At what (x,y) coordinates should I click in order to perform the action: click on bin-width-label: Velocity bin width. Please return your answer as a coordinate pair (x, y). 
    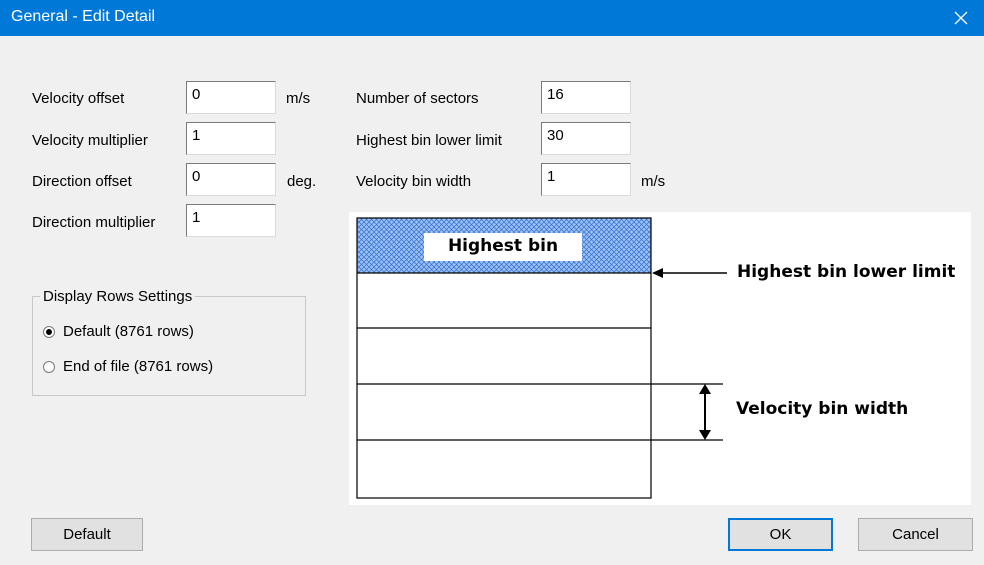
    Looking at the image, I should click on (822, 409).